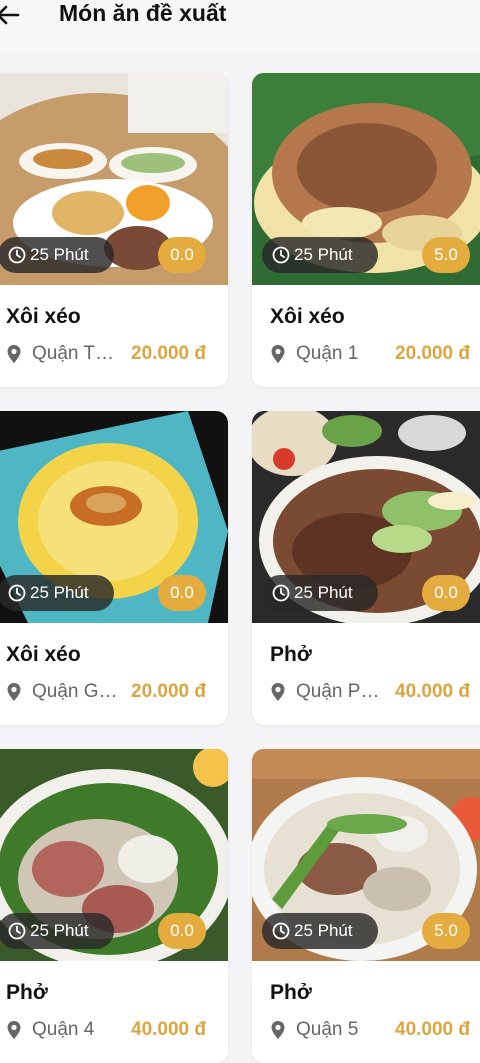 This screenshot has width=480, height=1063. I want to click on food-card: 25 Phút 5.0 Phở Quận 5 40.000 đ, so click(366, 906).